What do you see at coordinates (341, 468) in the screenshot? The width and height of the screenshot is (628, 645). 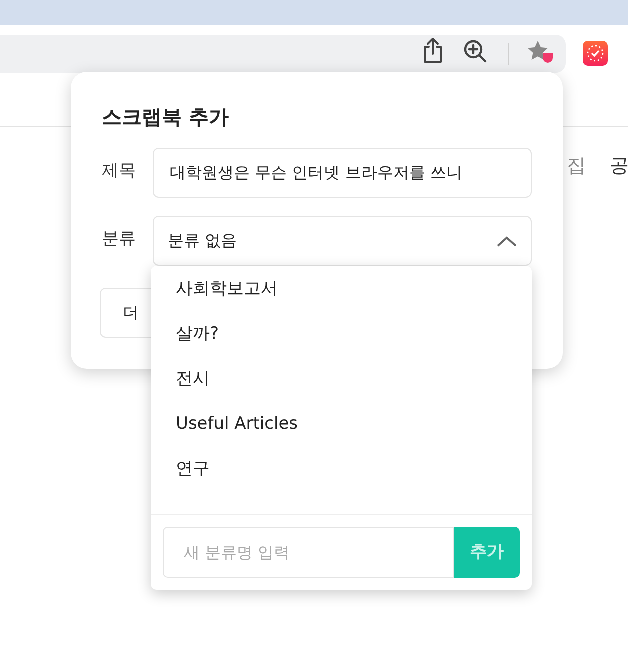 I see `category-option: 연구` at bounding box center [341, 468].